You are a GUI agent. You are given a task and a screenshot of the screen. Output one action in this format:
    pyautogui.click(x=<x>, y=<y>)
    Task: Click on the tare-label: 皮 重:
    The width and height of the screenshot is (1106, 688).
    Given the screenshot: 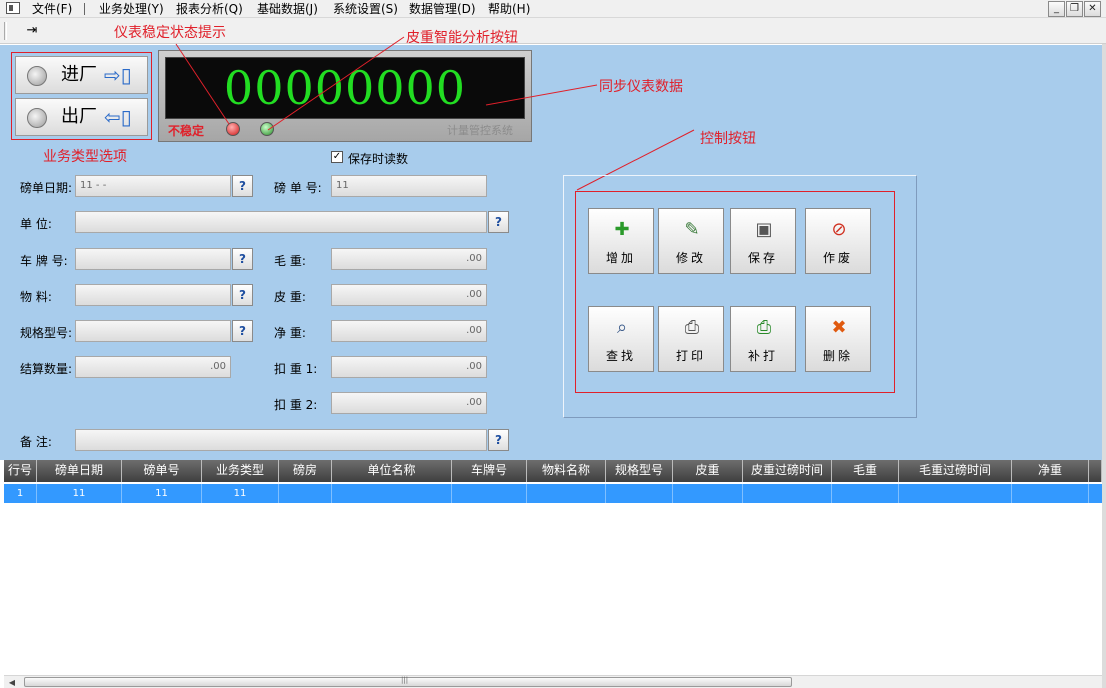 What is the action you would take?
    pyautogui.click(x=290, y=297)
    